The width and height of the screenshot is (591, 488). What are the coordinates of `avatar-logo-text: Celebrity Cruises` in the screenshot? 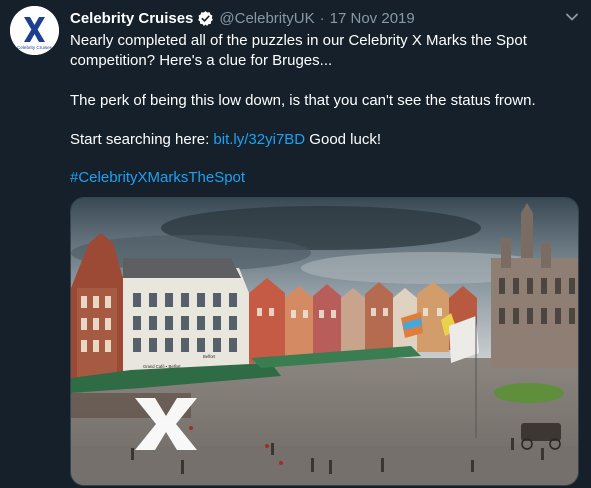 It's located at (35, 47).